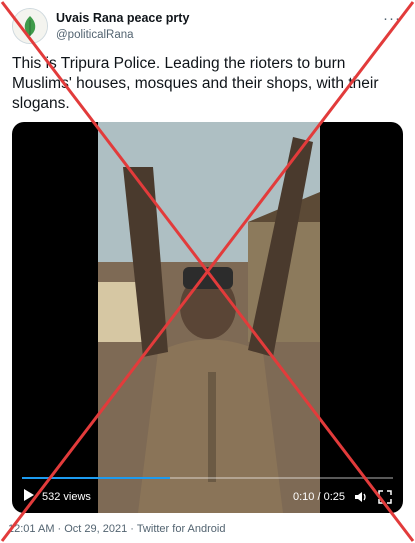  I want to click on volume-icon, so click(361, 497).